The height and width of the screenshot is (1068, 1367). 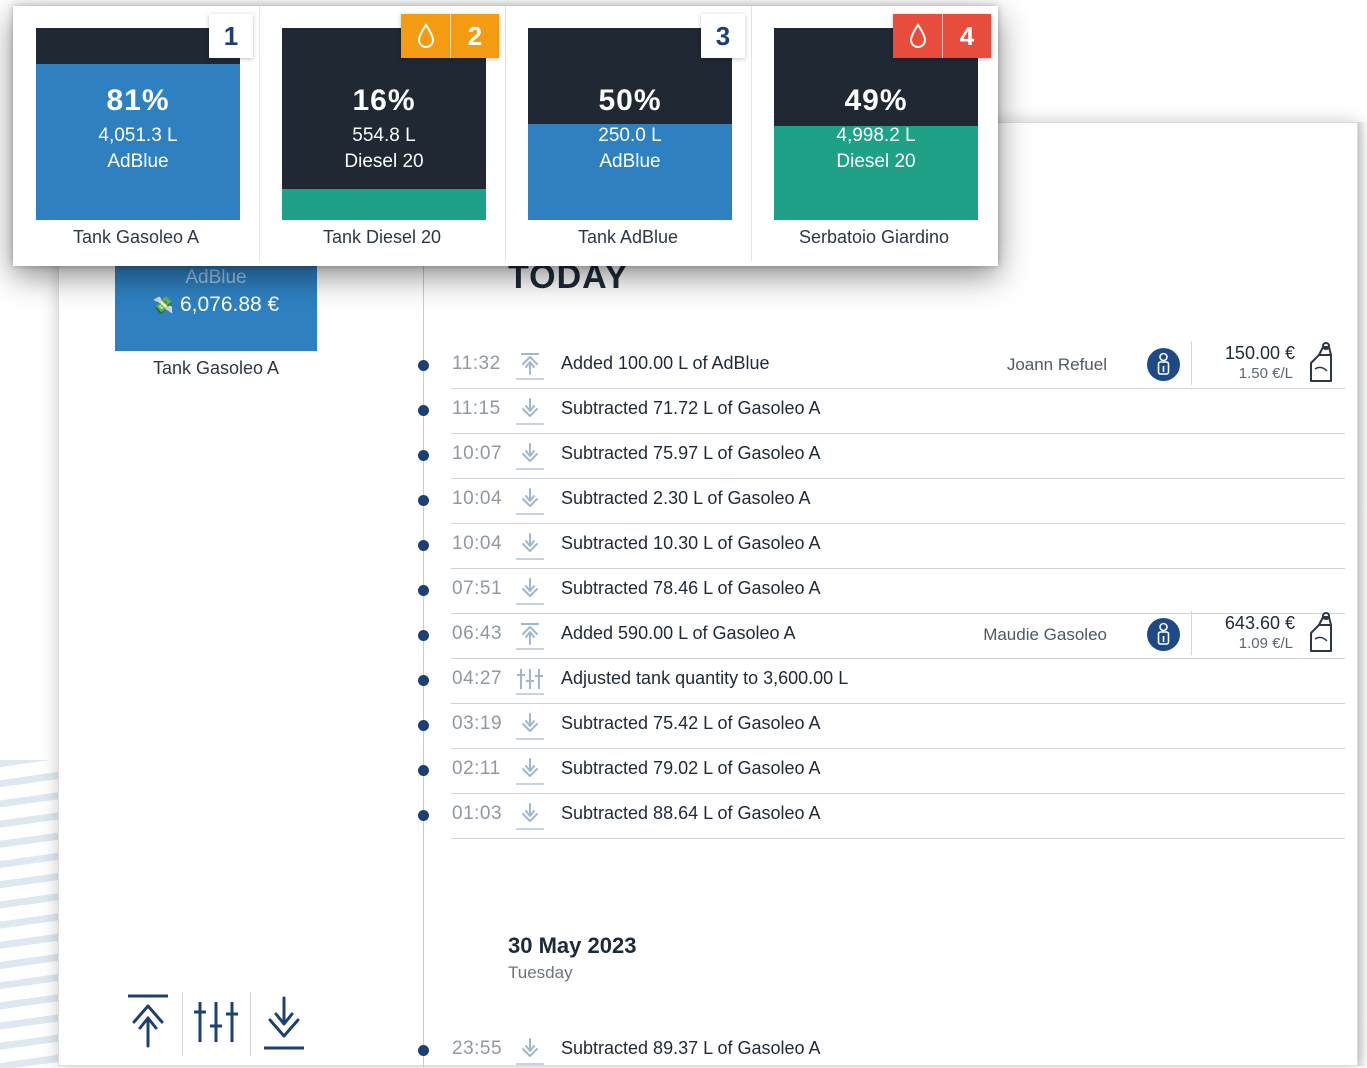 I want to click on action-toolbar, so click(x=217, y=1025).